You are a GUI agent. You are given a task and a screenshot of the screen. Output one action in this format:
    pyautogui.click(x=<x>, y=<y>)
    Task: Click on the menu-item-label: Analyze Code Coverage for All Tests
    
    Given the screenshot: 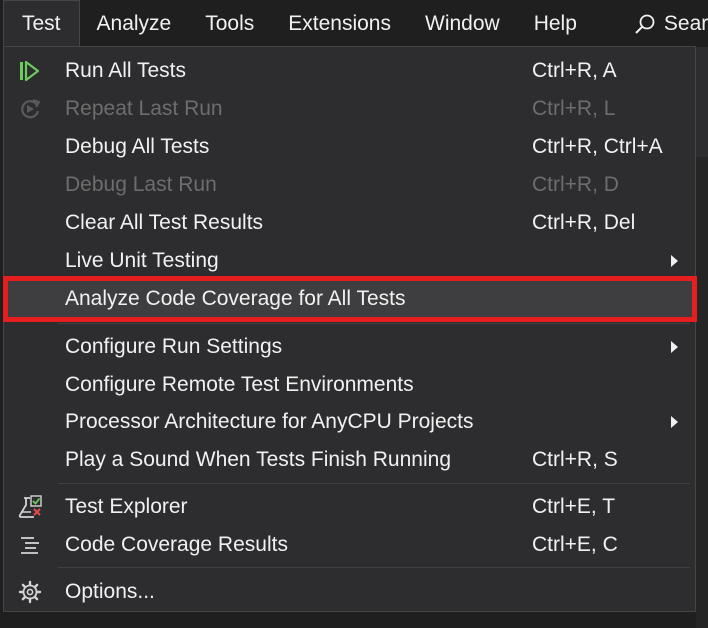 What is the action you would take?
    pyautogui.click(x=235, y=298)
    